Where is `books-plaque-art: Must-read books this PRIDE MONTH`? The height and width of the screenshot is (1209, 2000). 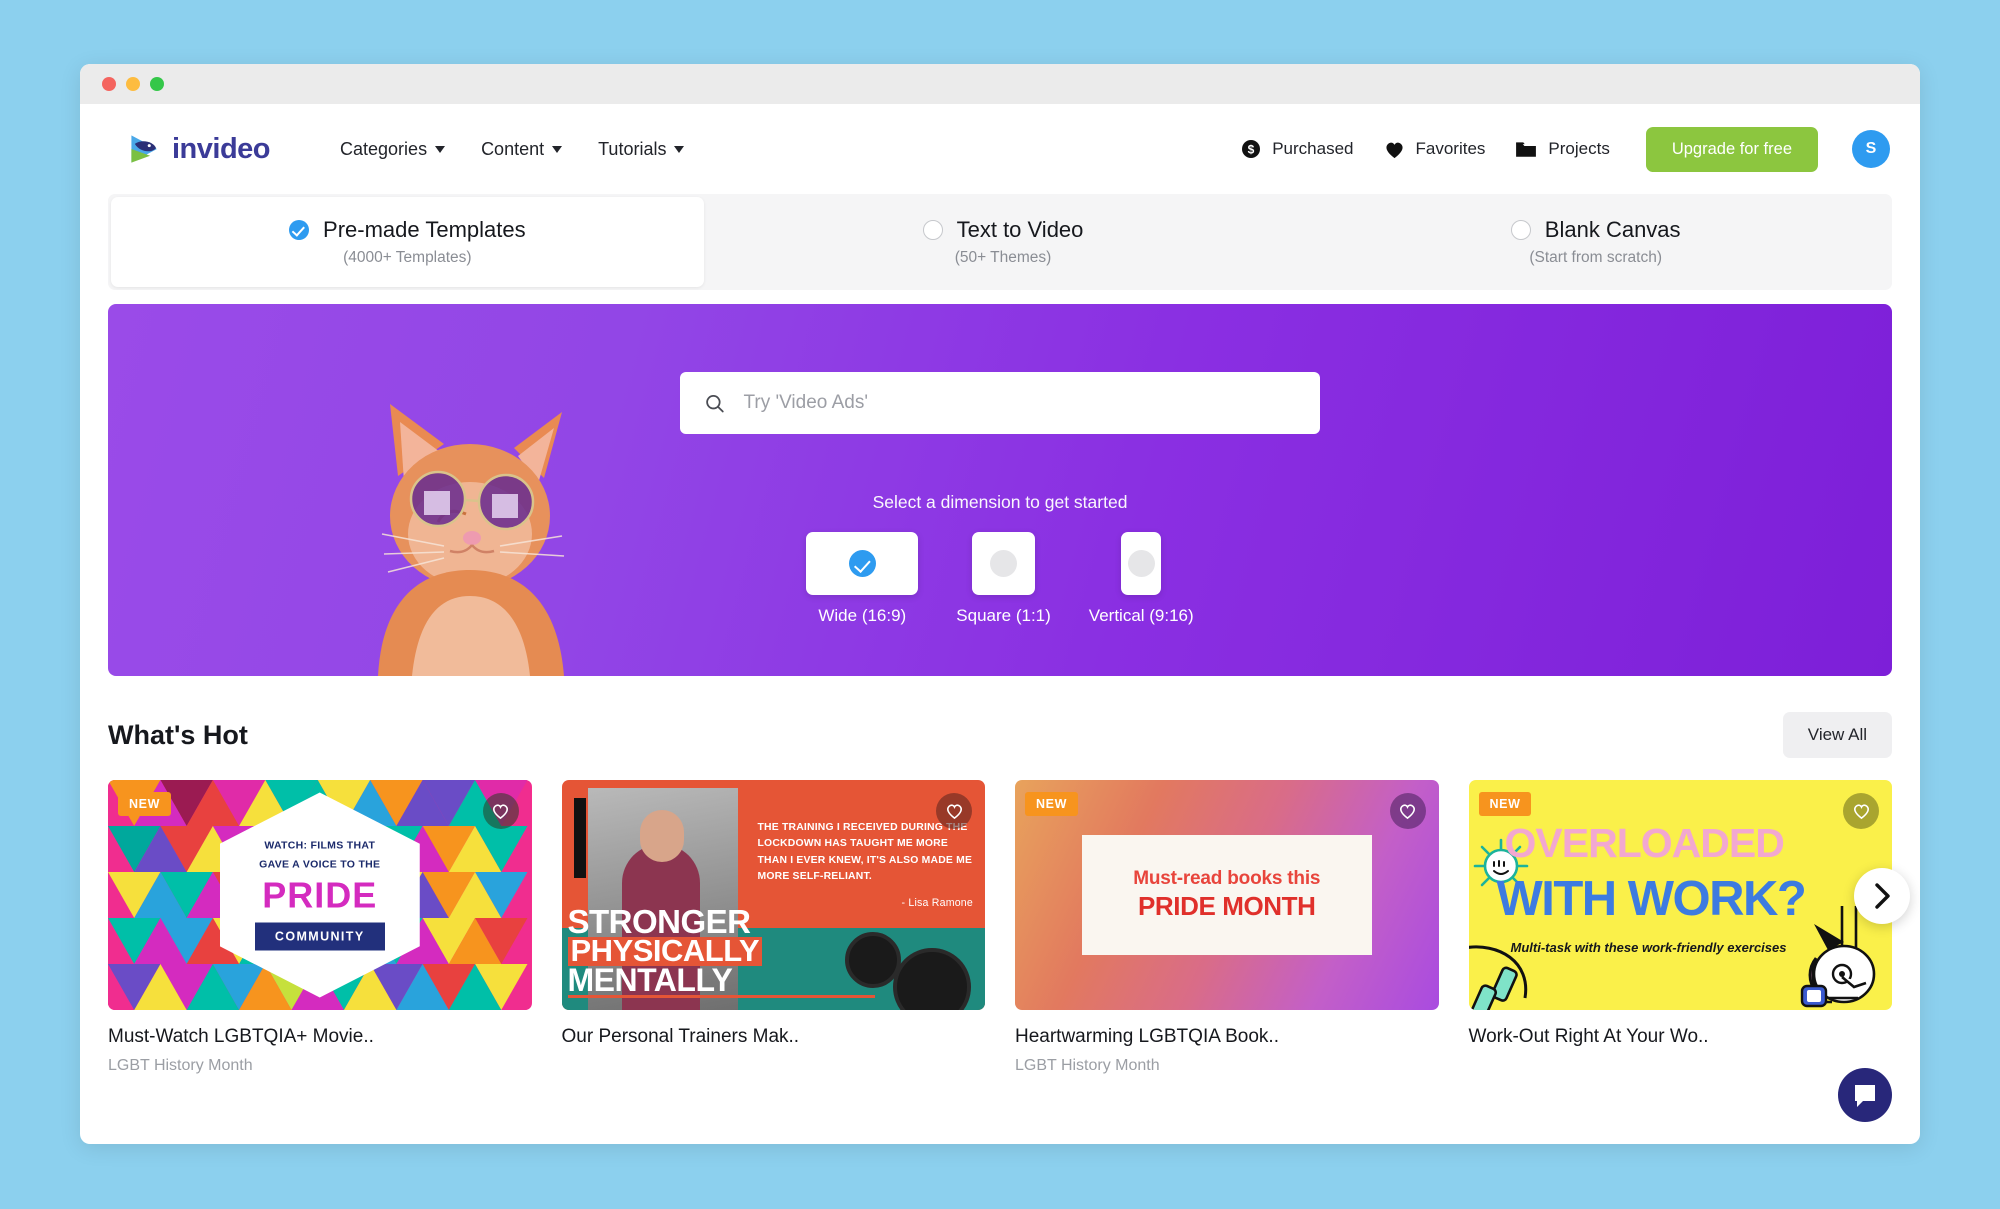 books-plaque-art: Must-read books this PRIDE MONTH is located at coordinates (1226, 895).